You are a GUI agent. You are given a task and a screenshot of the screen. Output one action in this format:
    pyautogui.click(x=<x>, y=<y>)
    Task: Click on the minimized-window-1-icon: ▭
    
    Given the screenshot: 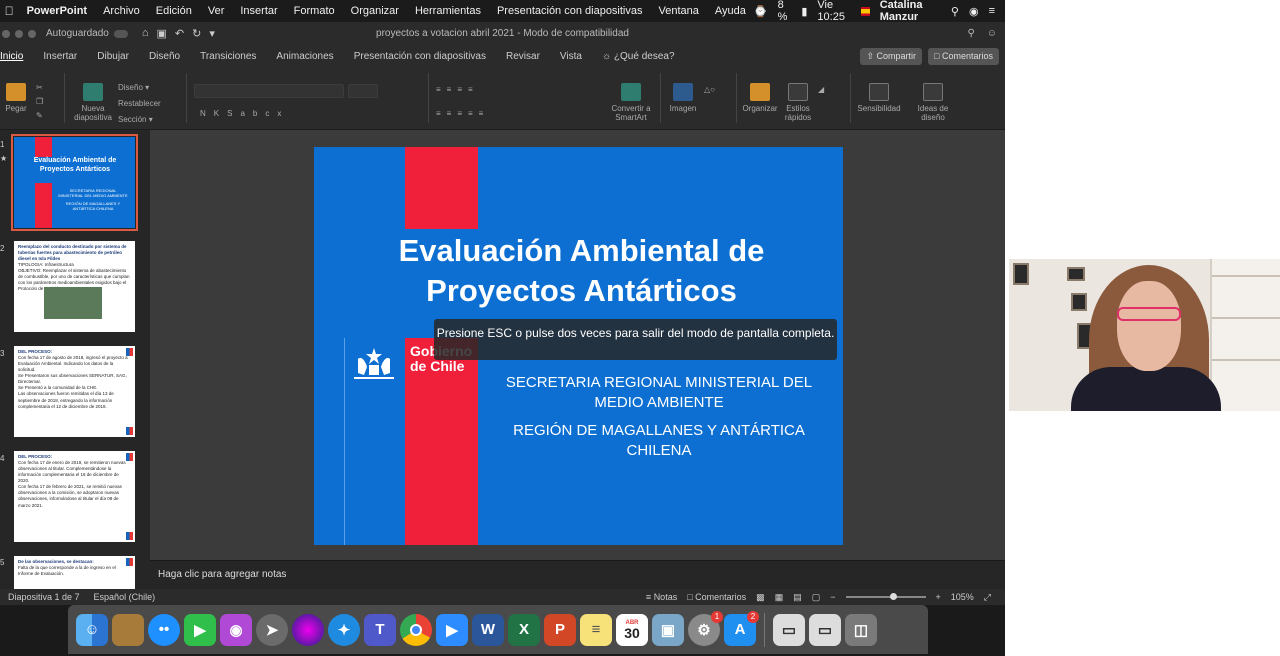 What is the action you would take?
    pyautogui.click(x=789, y=629)
    